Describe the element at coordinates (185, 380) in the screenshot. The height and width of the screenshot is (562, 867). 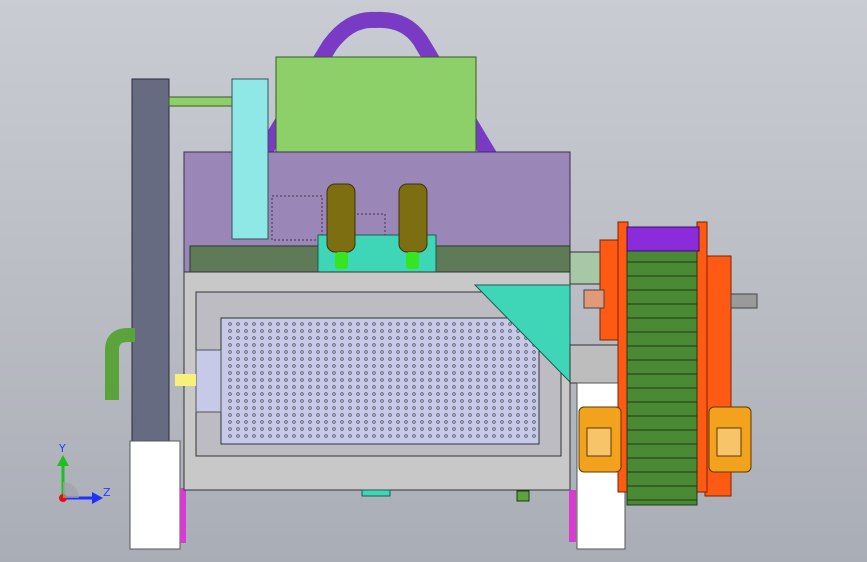
I see `drum-yellow-tab` at that location.